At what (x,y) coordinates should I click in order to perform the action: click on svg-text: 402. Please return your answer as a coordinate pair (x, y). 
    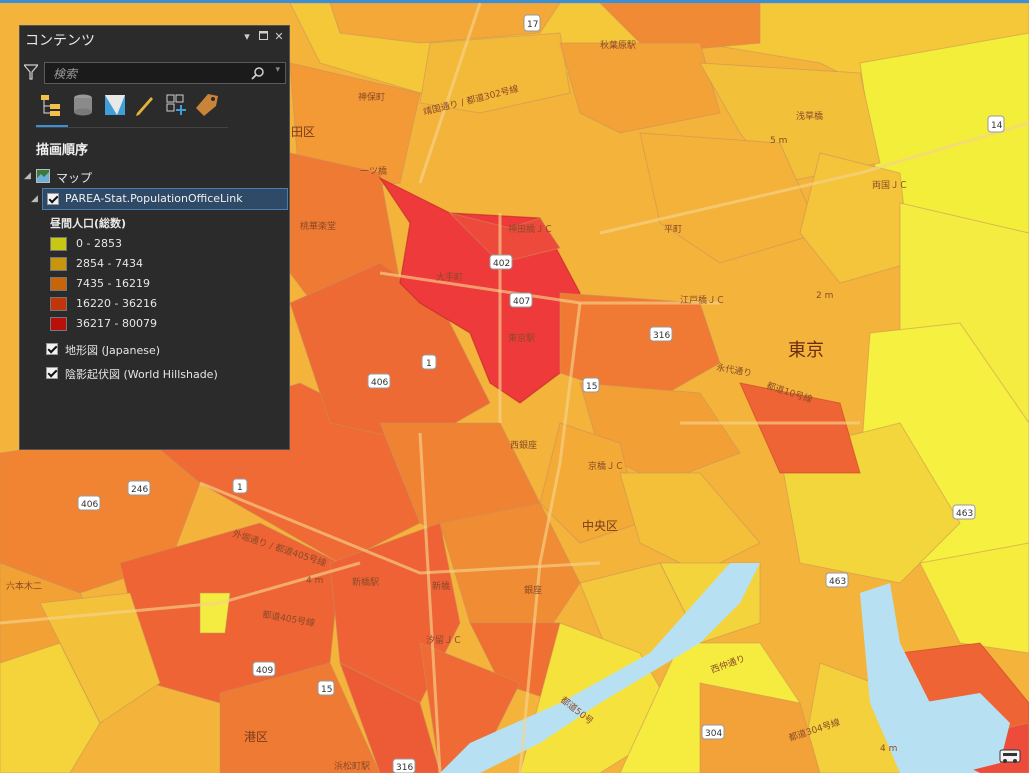
    Looking at the image, I should click on (501, 264).